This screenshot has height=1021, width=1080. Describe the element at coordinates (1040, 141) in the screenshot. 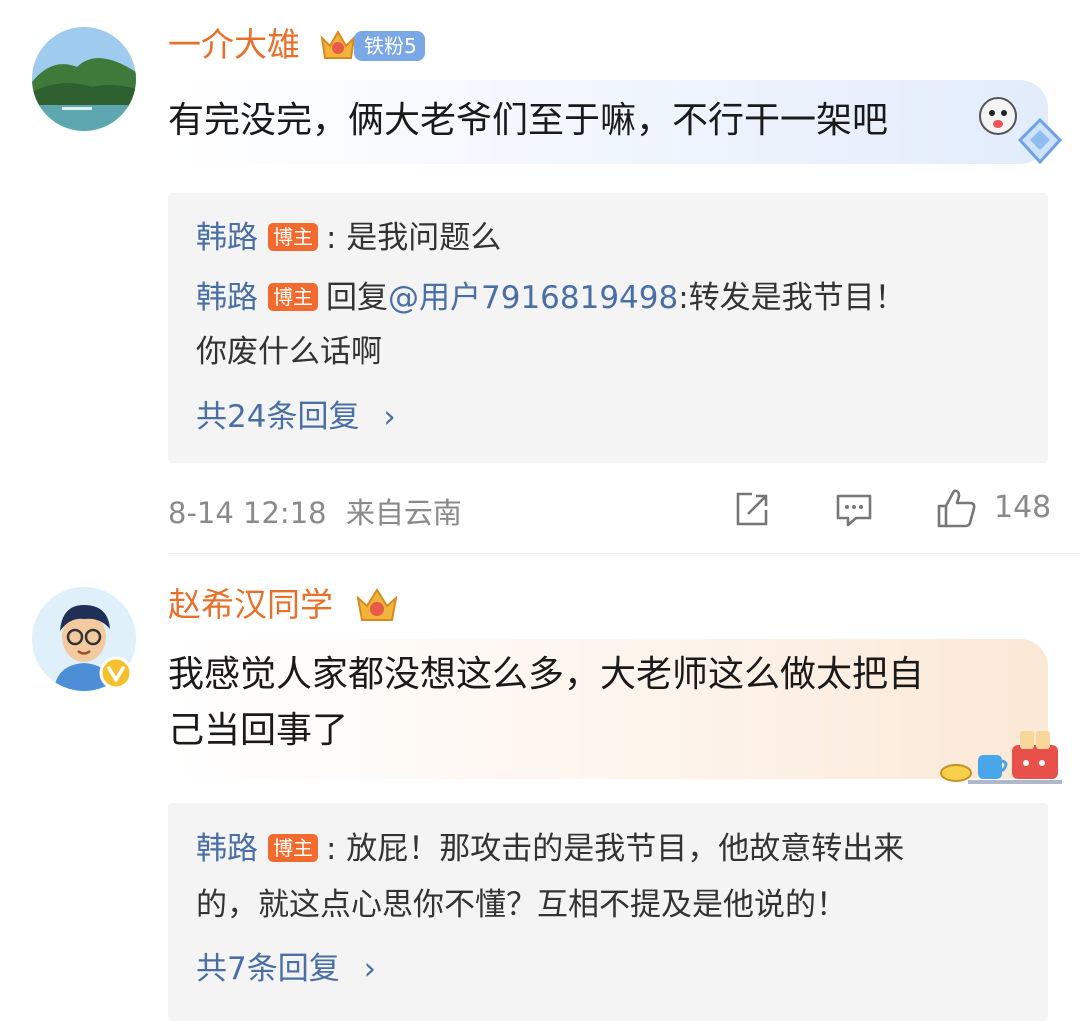

I see `diamond-decoration-icon` at that location.